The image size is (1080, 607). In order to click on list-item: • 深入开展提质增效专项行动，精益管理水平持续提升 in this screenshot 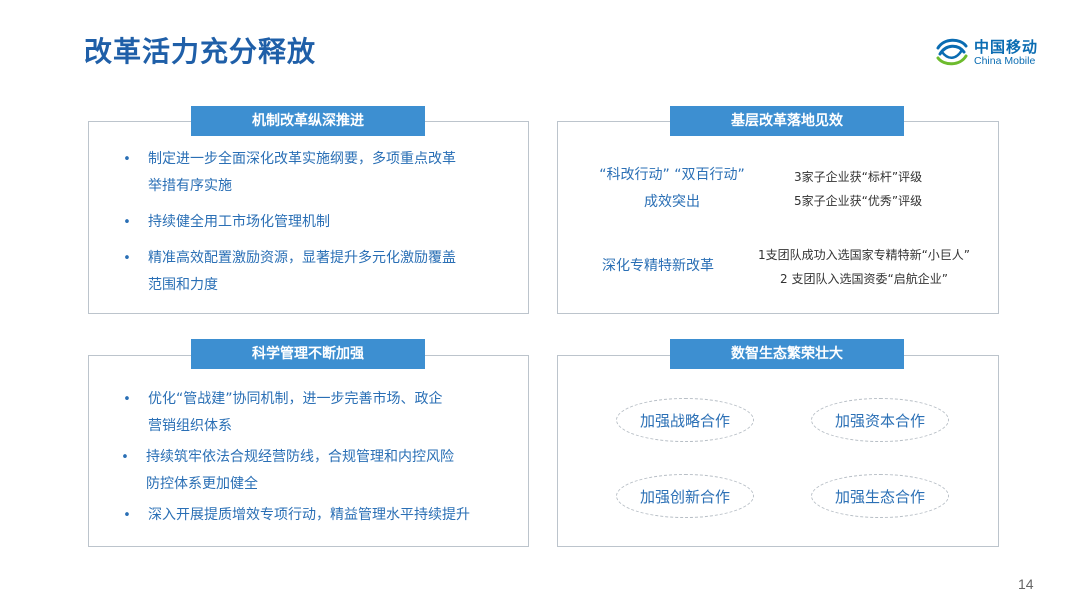, I will do `click(317, 515)`.